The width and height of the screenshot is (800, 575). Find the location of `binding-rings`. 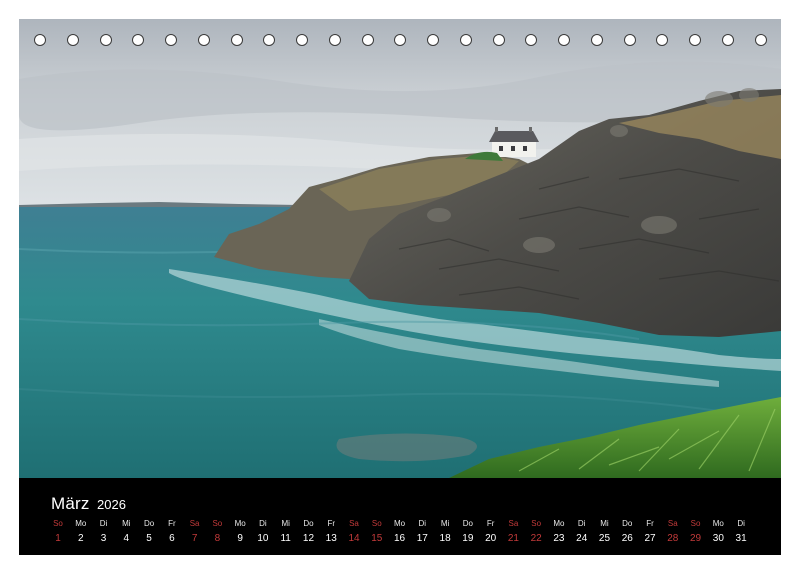

binding-rings is located at coordinates (400, 42).